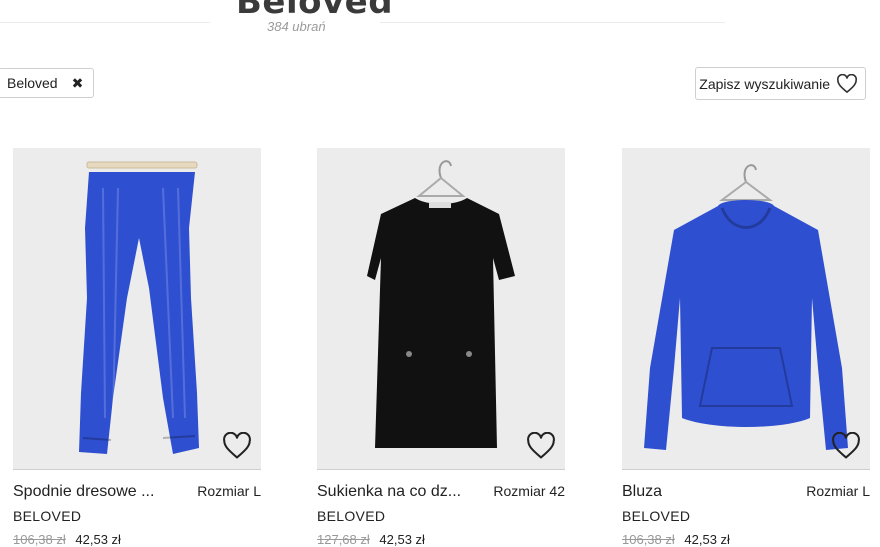 This screenshot has height=547, width=880. I want to click on product-title: Bluza, so click(642, 492).